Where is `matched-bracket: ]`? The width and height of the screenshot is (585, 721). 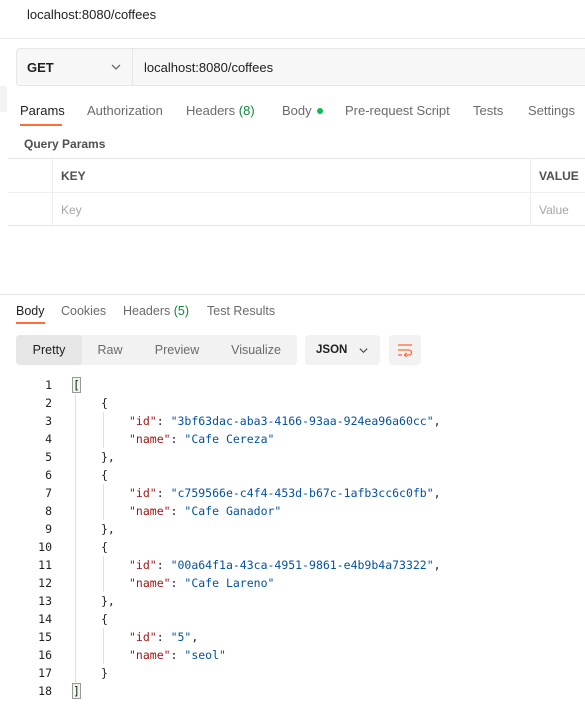
matched-bracket: ] is located at coordinates (76, 691).